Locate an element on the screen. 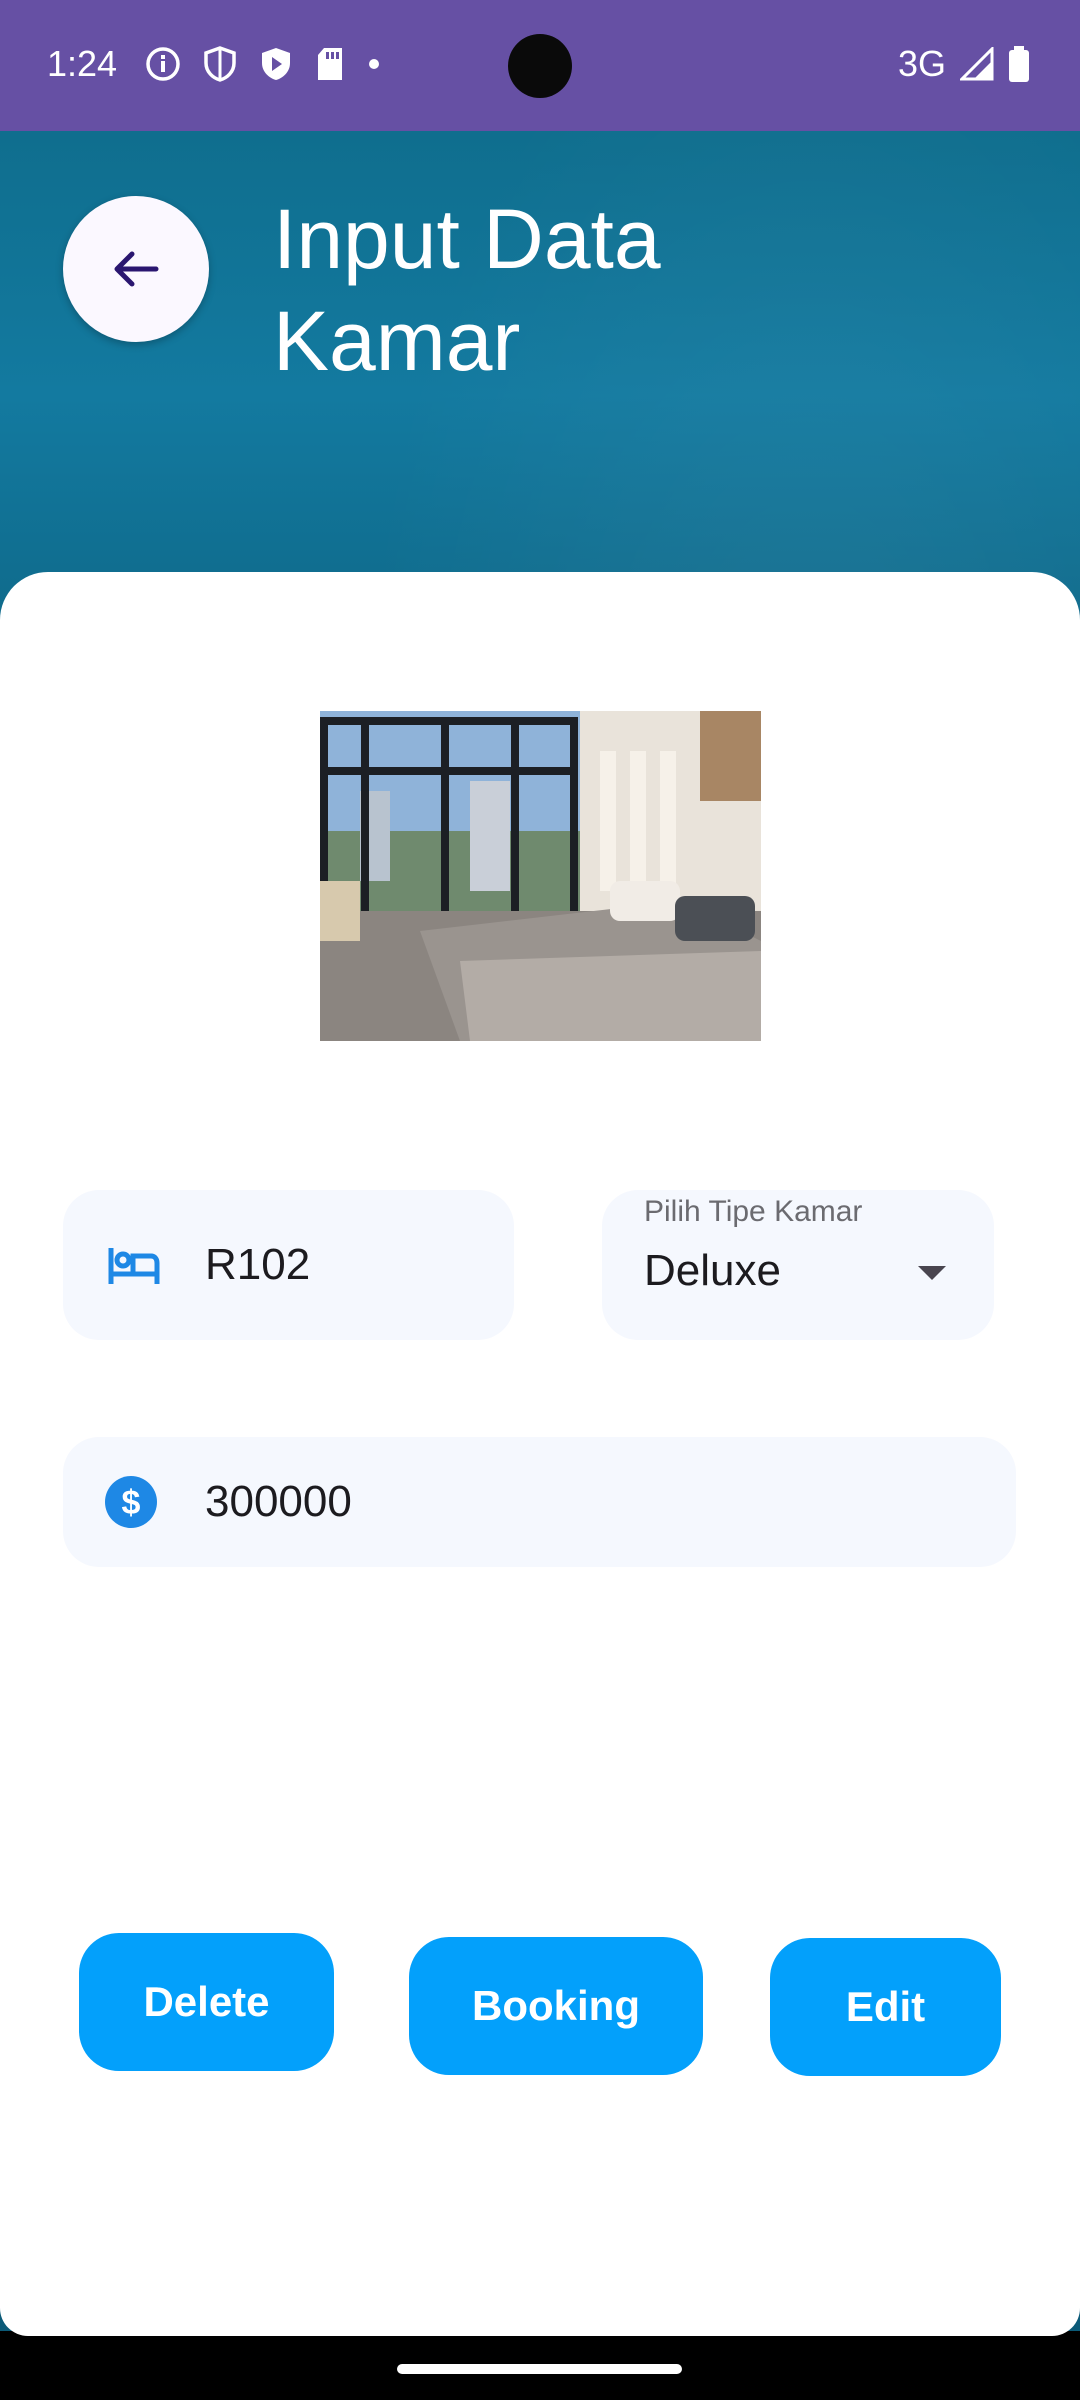 Image resolution: width=1080 pixels, height=2400 pixels. price-value: 300000 is located at coordinates (278, 1501).